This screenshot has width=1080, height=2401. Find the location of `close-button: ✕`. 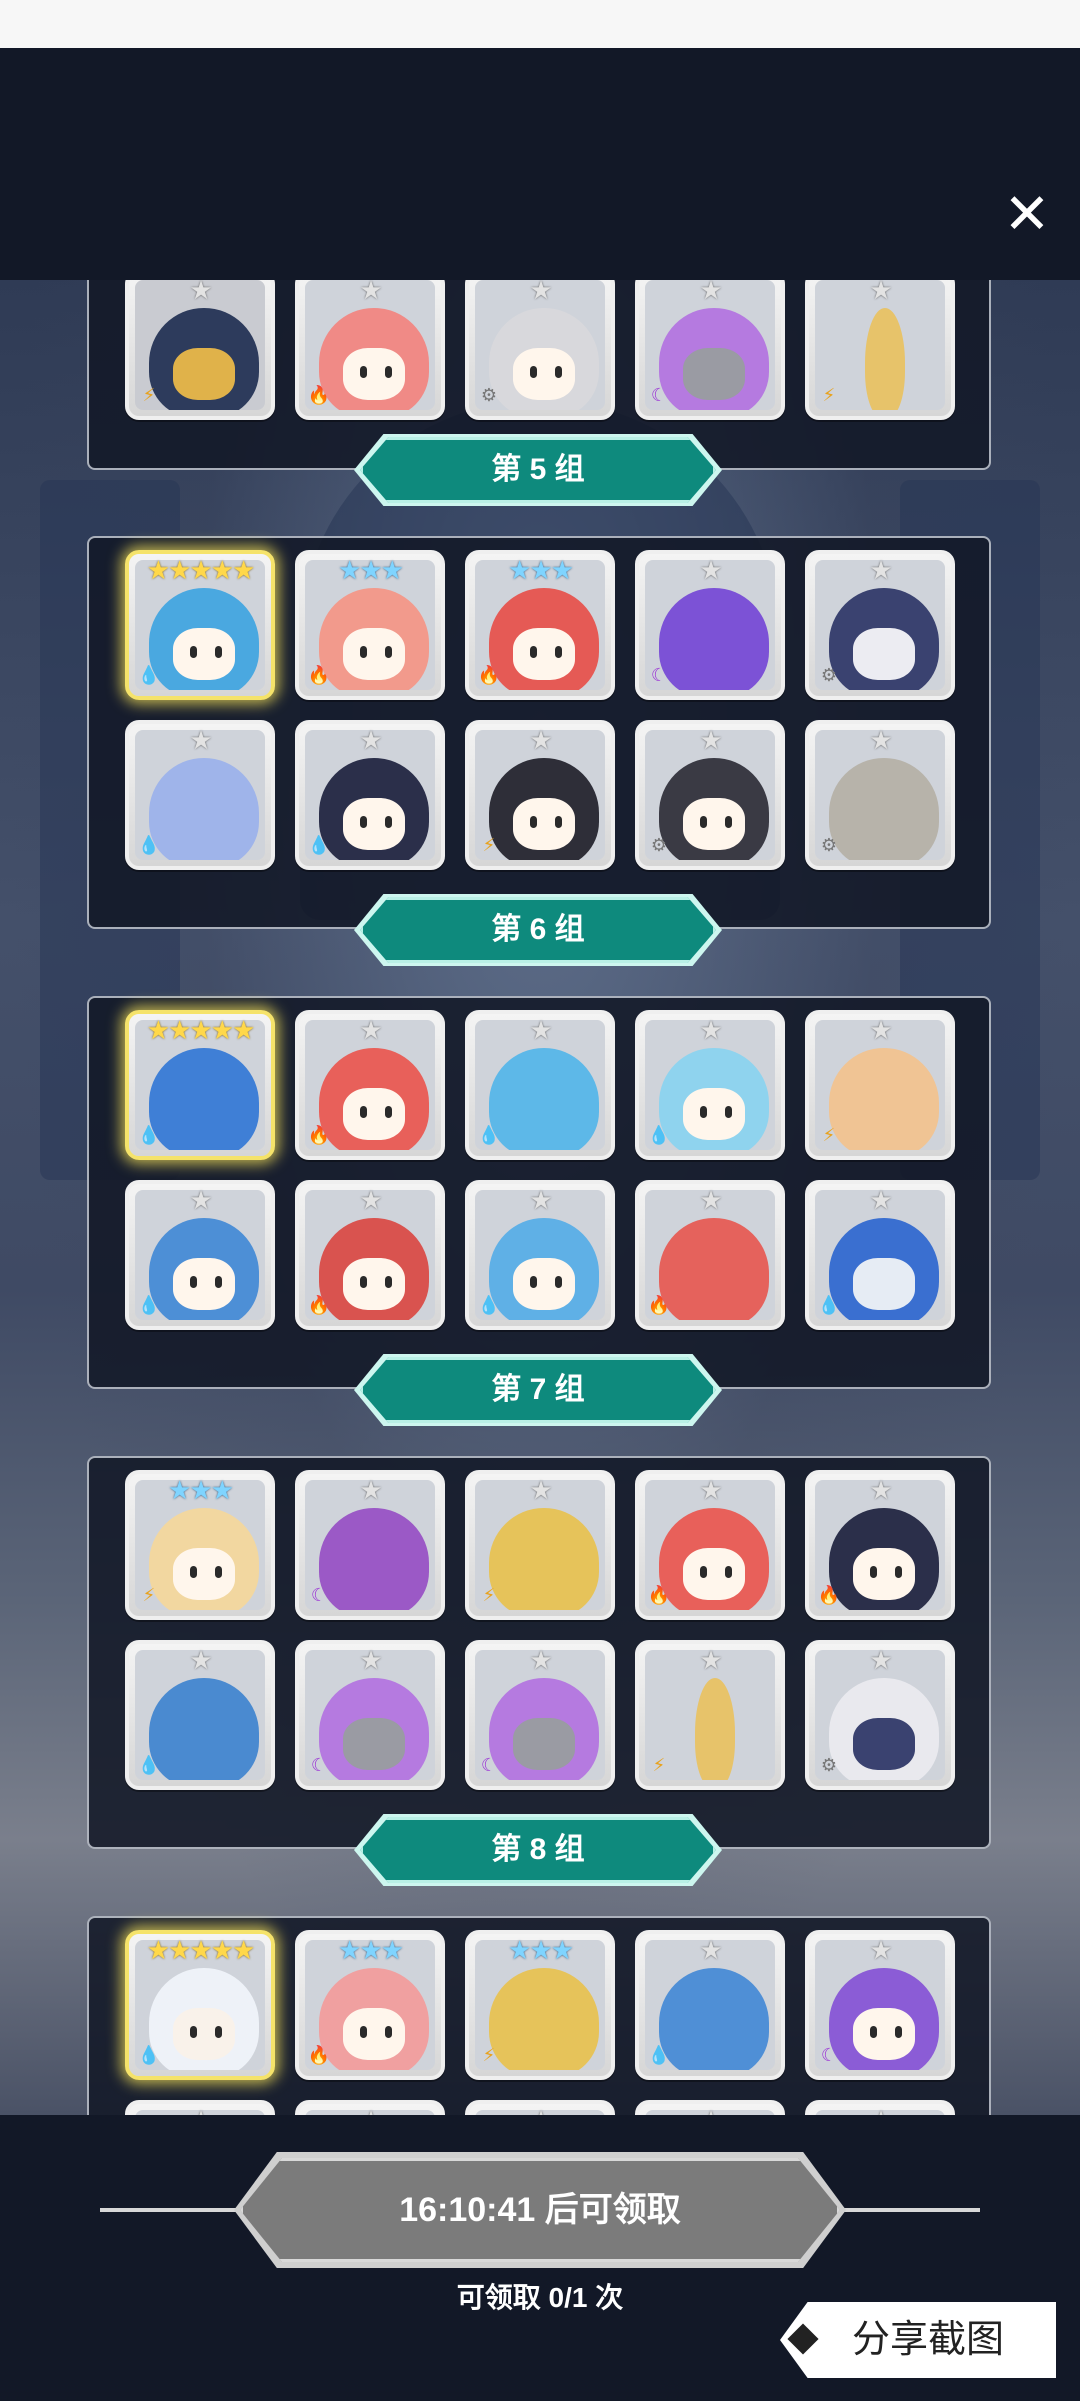

close-button: ✕ is located at coordinates (1027, 215).